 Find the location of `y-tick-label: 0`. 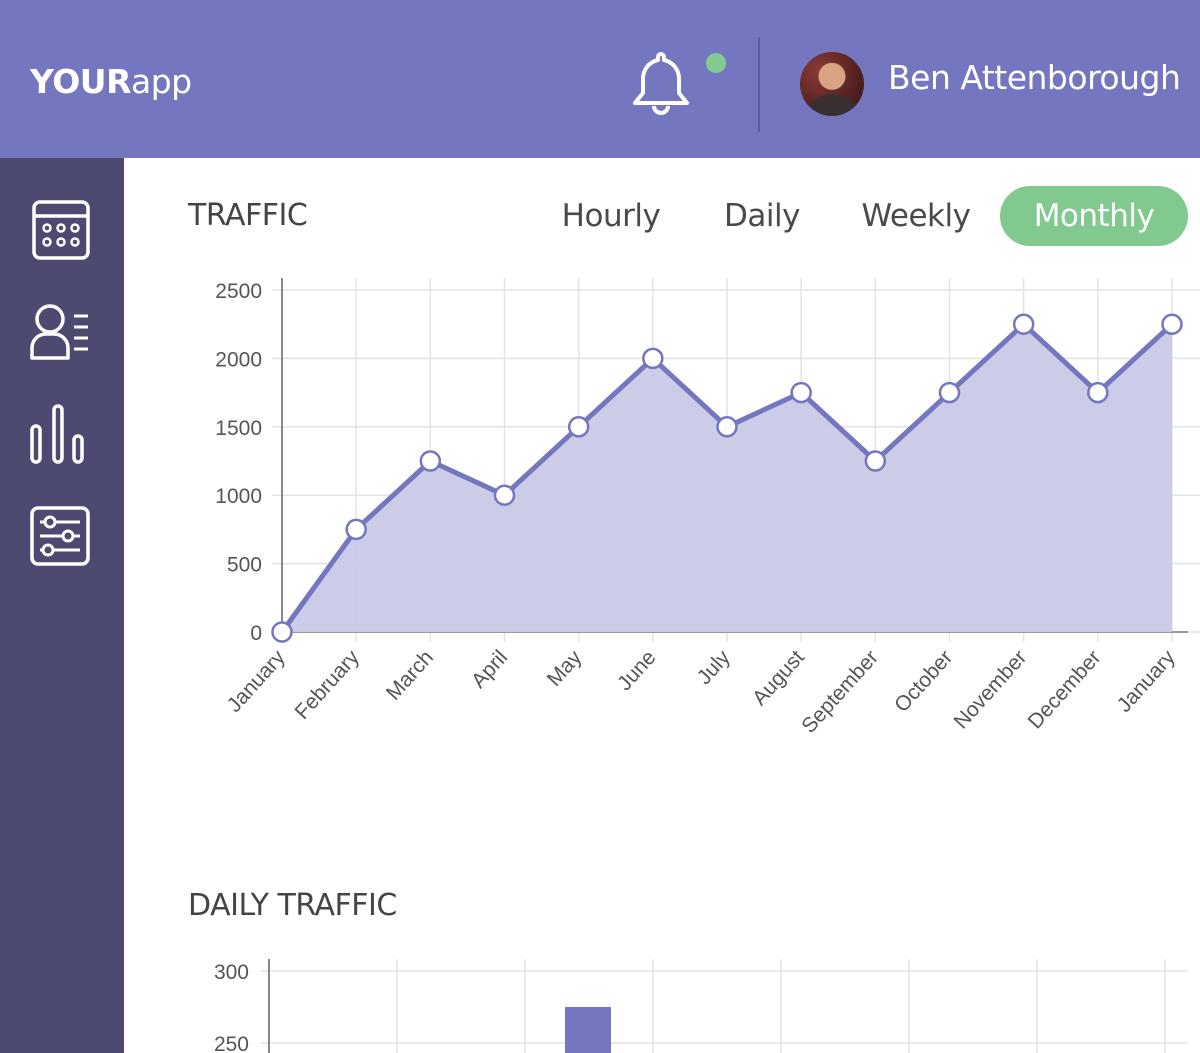

y-tick-label: 0 is located at coordinates (256, 633).